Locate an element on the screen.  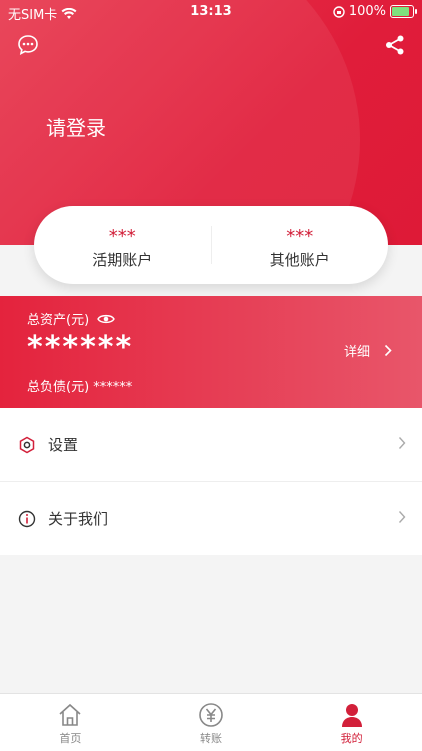
detail-label: 详细 is located at coordinates (356, 352).